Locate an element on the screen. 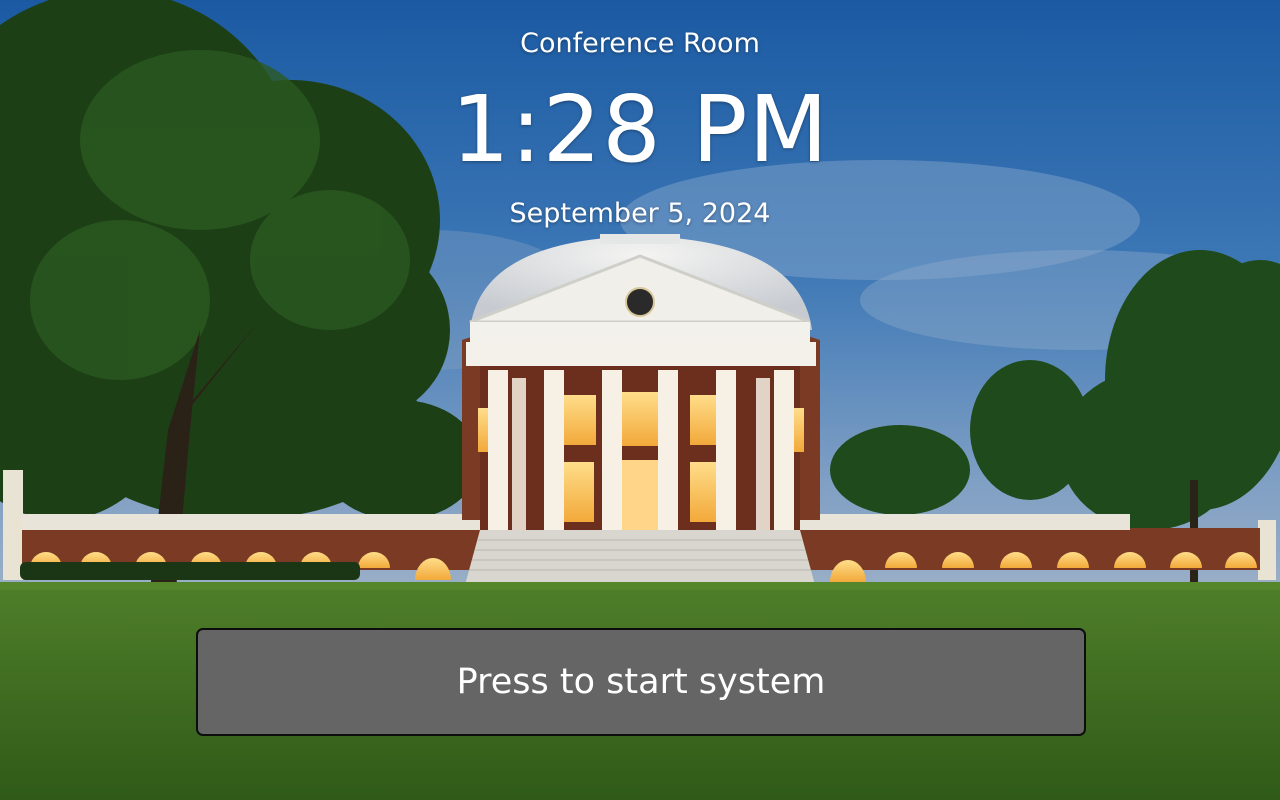 The image size is (1280, 800). room-name: Conference Room is located at coordinates (640, 43).